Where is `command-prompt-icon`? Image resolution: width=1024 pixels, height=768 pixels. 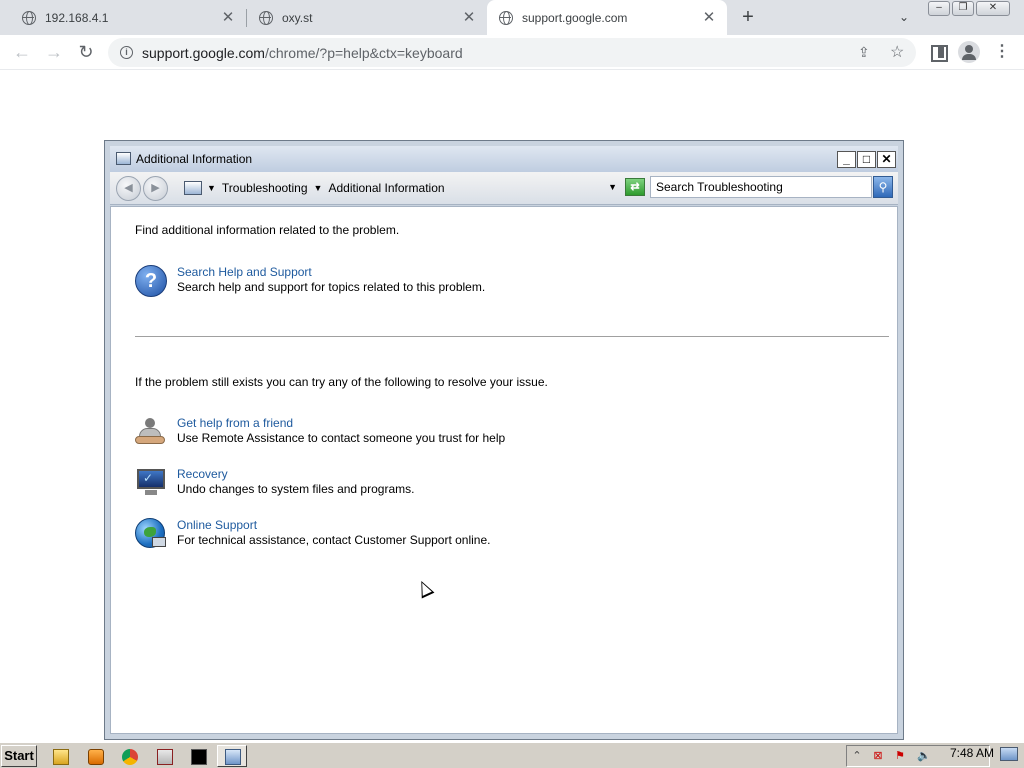 command-prompt-icon is located at coordinates (199, 757).